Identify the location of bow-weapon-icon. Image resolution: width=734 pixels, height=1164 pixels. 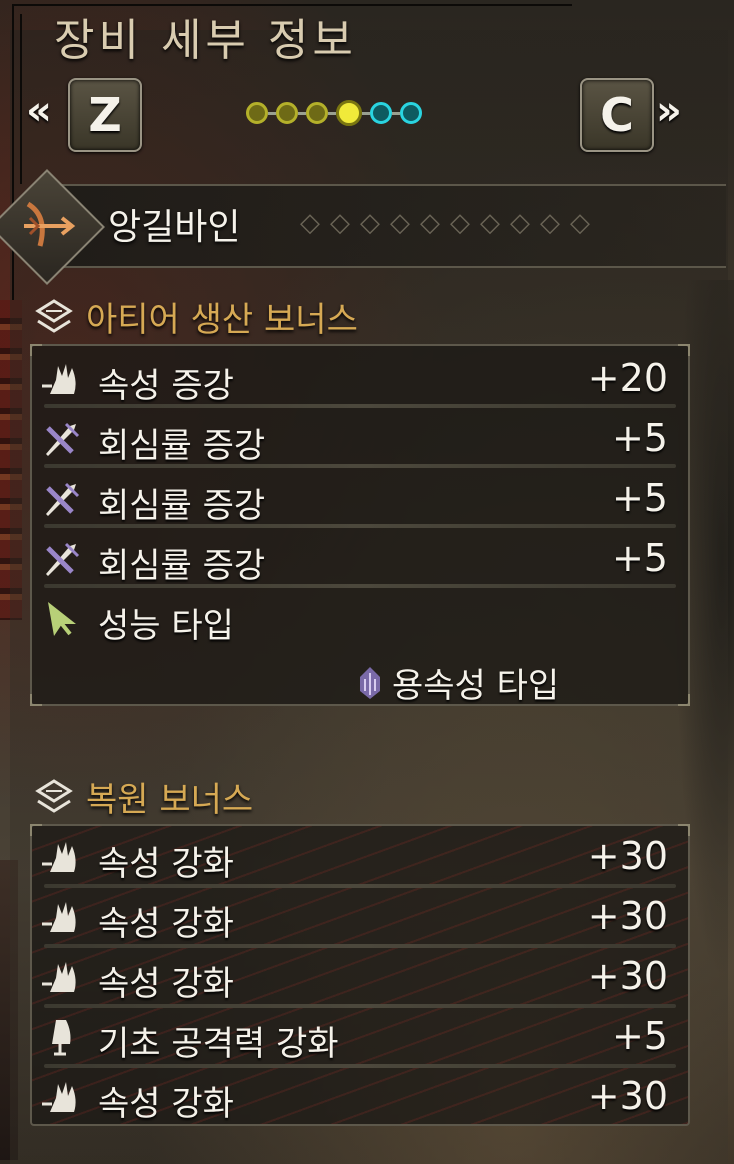
(50, 224).